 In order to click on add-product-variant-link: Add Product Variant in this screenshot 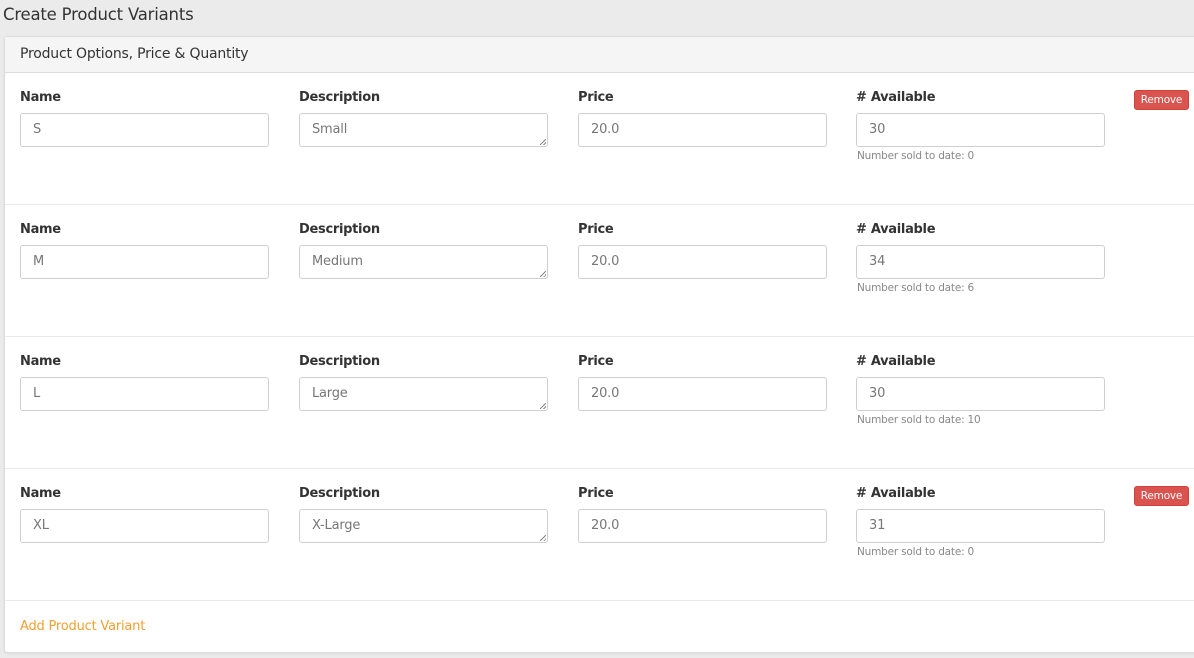, I will do `click(82, 626)`.